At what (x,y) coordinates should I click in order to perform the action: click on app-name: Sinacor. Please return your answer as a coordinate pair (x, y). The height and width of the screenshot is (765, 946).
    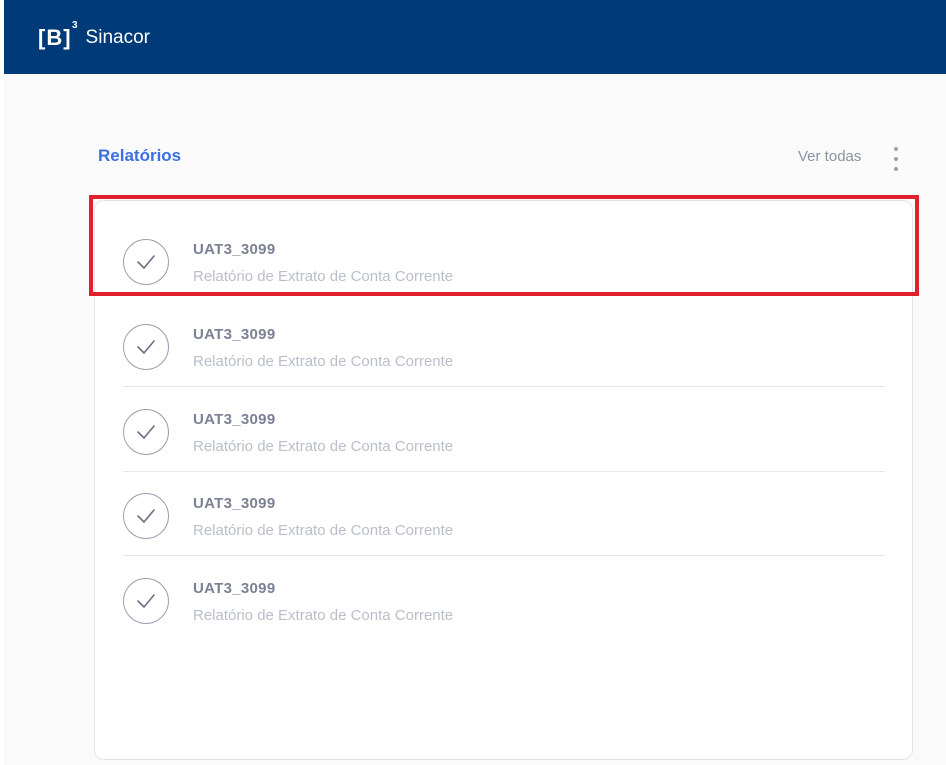
    Looking at the image, I should click on (117, 37).